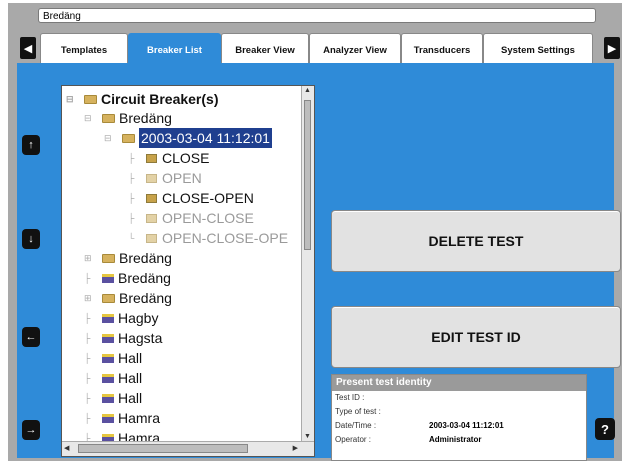 The height and width of the screenshot is (468, 629). I want to click on tree-vertical-scrollbar: ▲ ▼, so click(307, 263).